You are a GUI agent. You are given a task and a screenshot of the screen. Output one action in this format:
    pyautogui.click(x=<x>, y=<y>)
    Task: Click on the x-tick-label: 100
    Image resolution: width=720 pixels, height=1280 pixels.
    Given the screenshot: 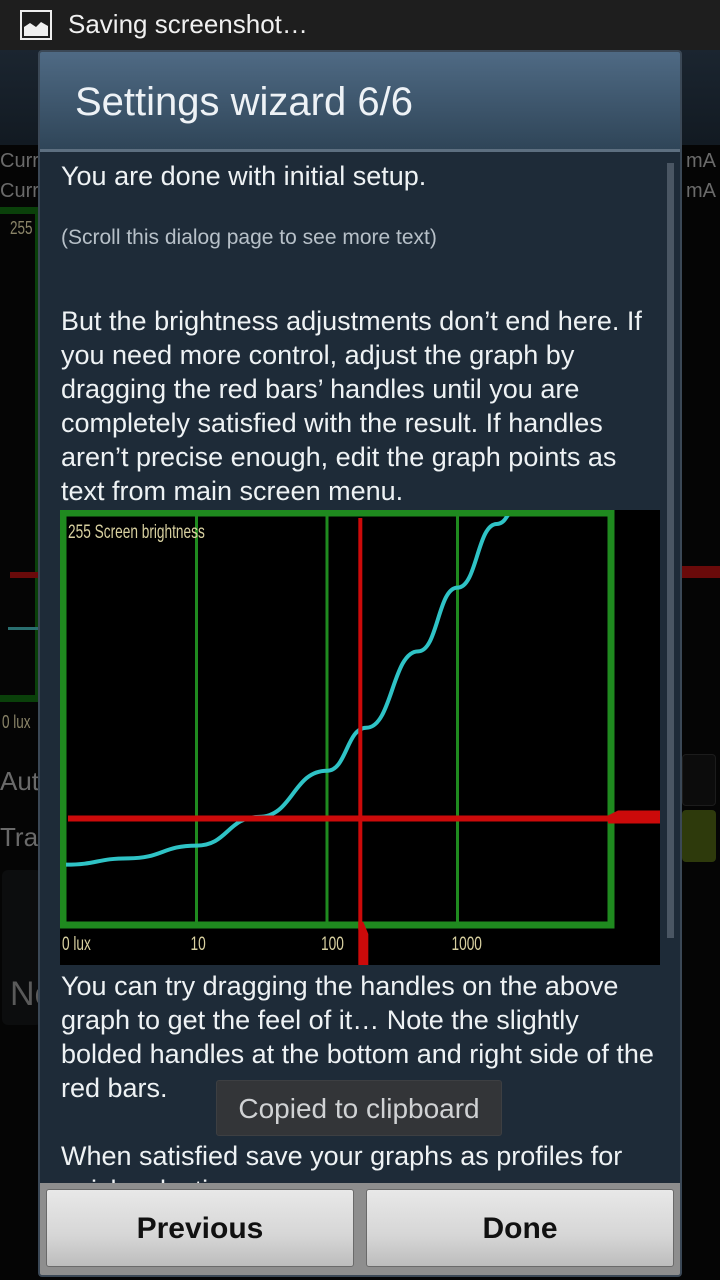 What is the action you would take?
    pyautogui.click(x=332, y=944)
    